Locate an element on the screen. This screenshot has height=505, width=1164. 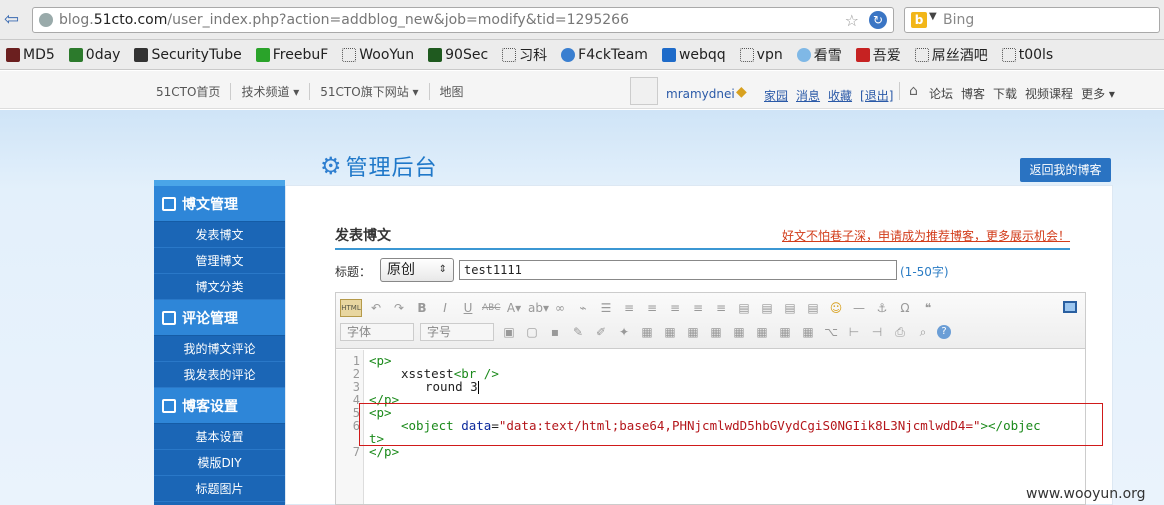
align-justify-icon: ≡ is located at coordinates (721, 308).